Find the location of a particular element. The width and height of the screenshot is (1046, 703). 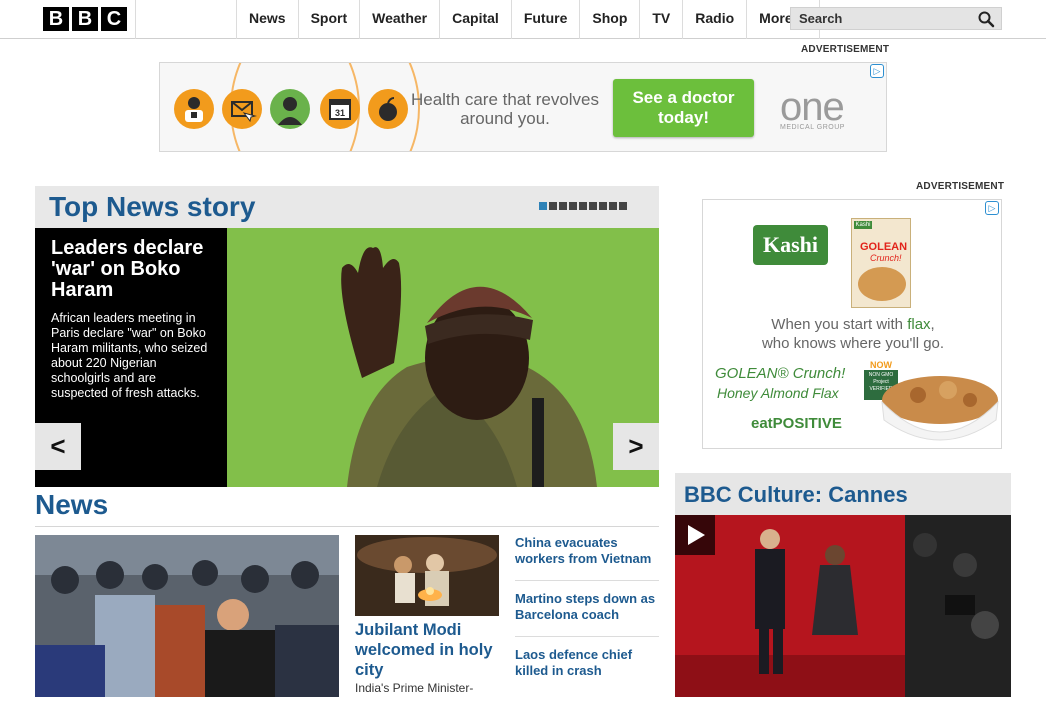

cannes-photo is located at coordinates (843, 606).